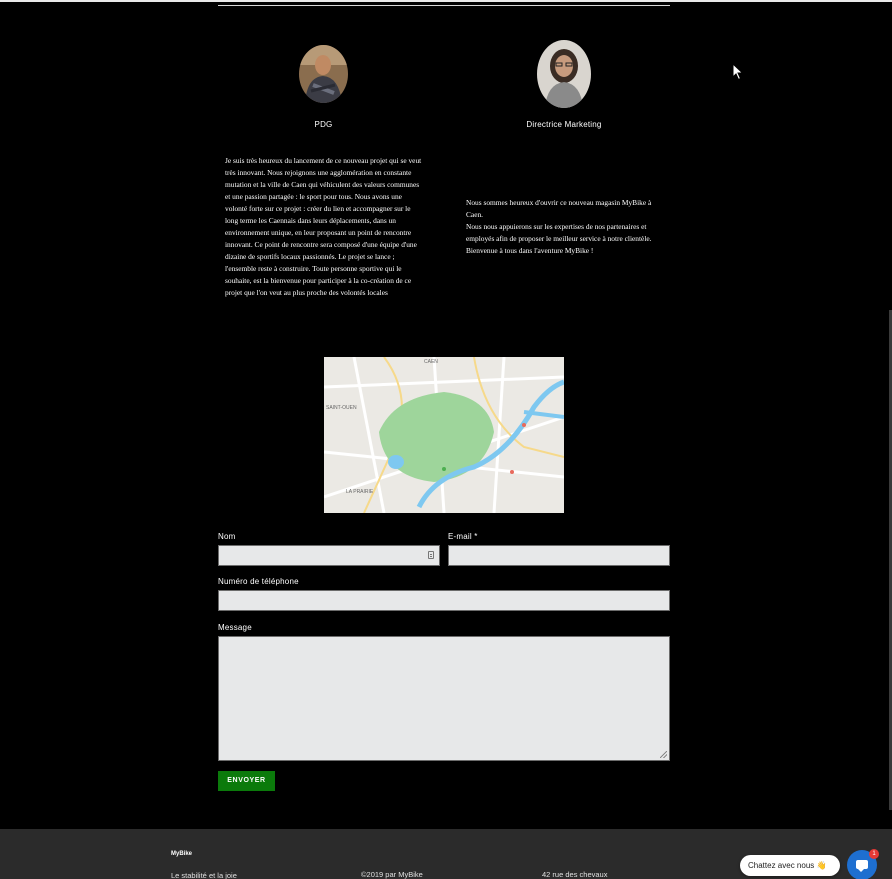  What do you see at coordinates (431, 555) in the screenshot?
I see `autofill-contact-icon` at bounding box center [431, 555].